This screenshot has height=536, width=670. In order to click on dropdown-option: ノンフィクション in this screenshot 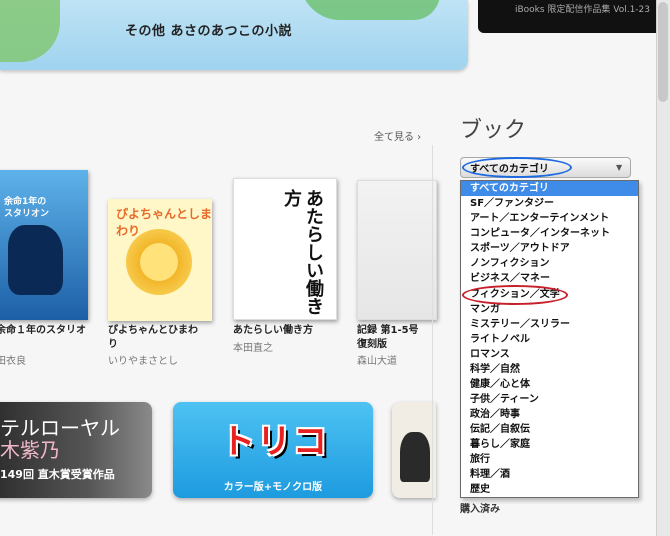, I will do `click(510, 263)`.